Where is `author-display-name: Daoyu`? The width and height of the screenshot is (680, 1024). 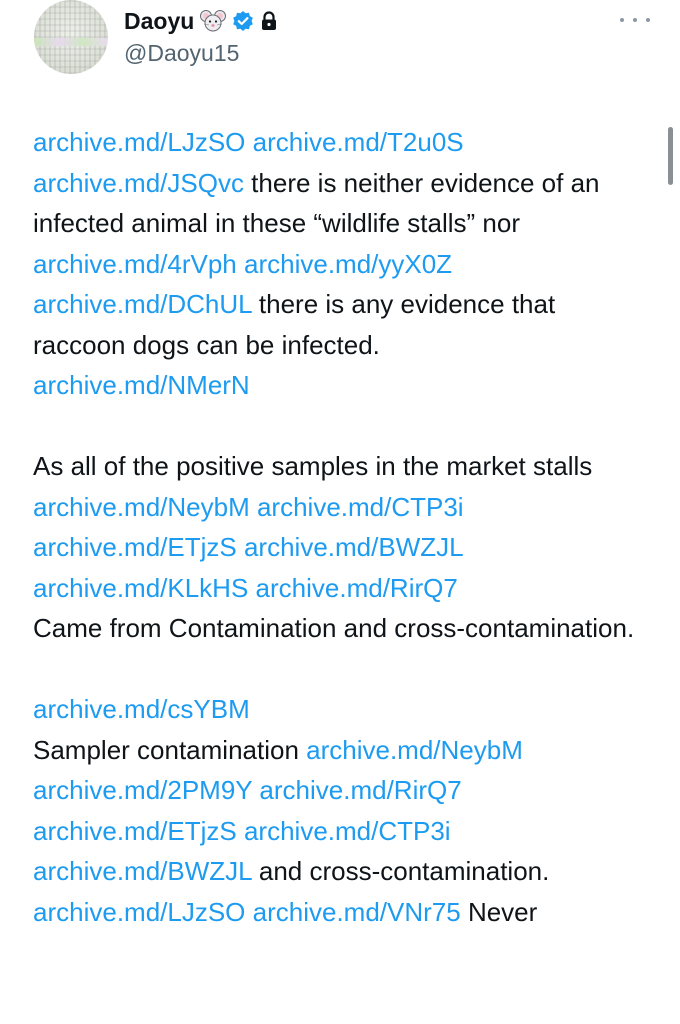
author-display-name: Daoyu is located at coordinates (159, 21).